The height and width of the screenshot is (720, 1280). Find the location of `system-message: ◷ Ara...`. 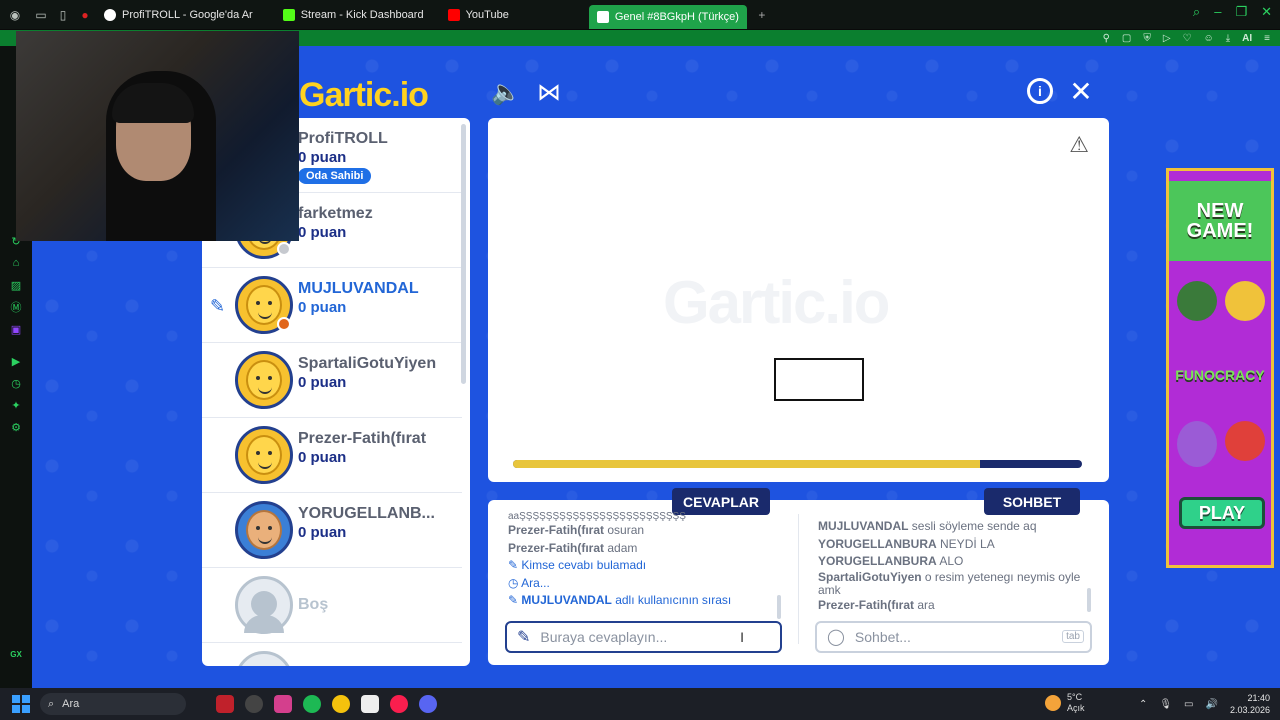

system-message: ◷ Ara... is located at coordinates (648, 584).